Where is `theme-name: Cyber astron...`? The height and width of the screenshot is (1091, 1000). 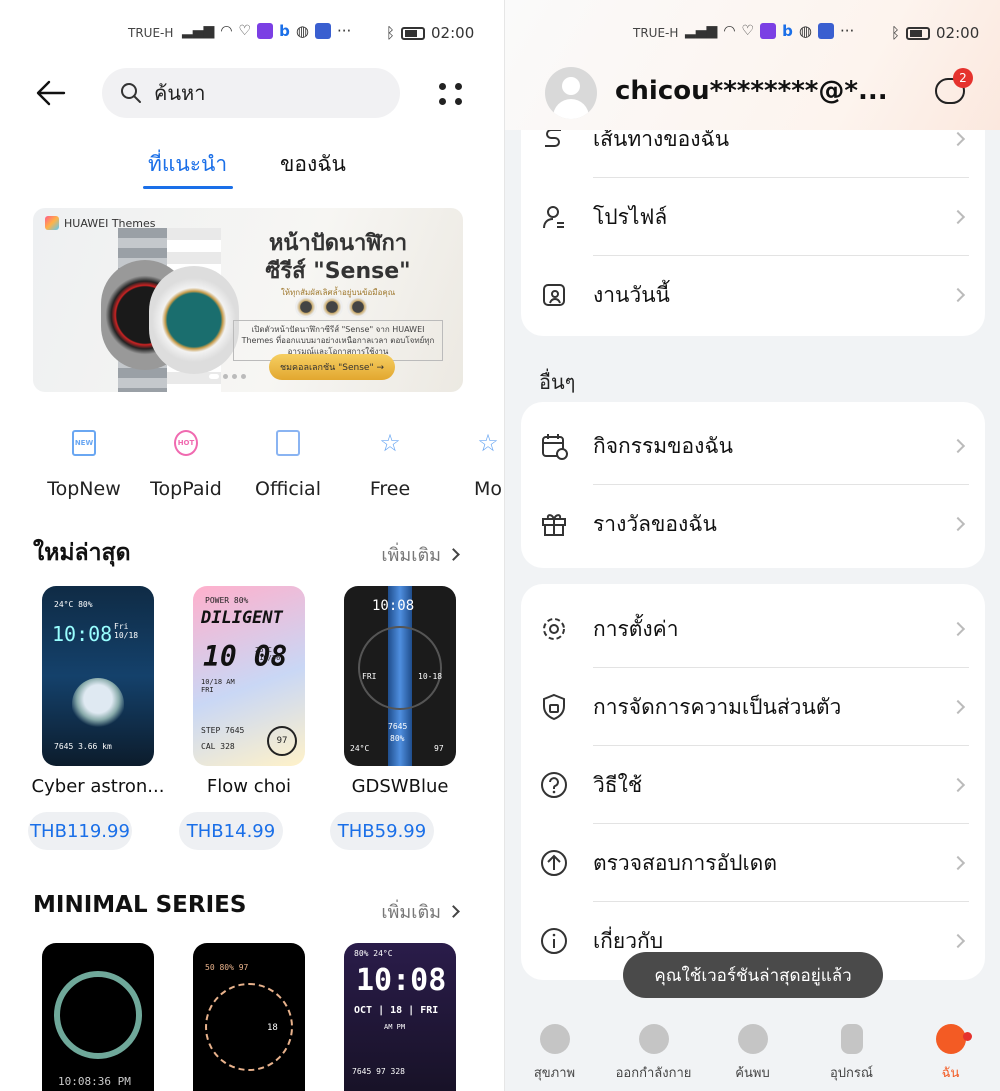
theme-name: Cyber astron... is located at coordinates (98, 786).